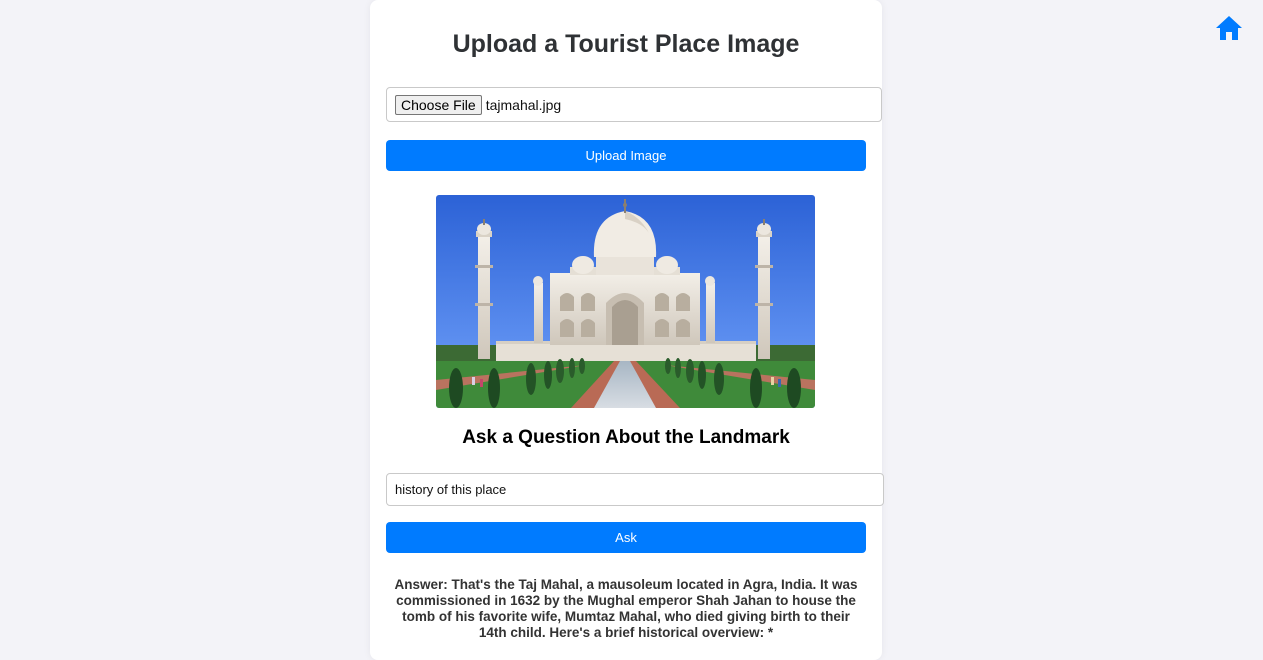  Describe the element at coordinates (635, 489) in the screenshot. I see `question-input` at that location.